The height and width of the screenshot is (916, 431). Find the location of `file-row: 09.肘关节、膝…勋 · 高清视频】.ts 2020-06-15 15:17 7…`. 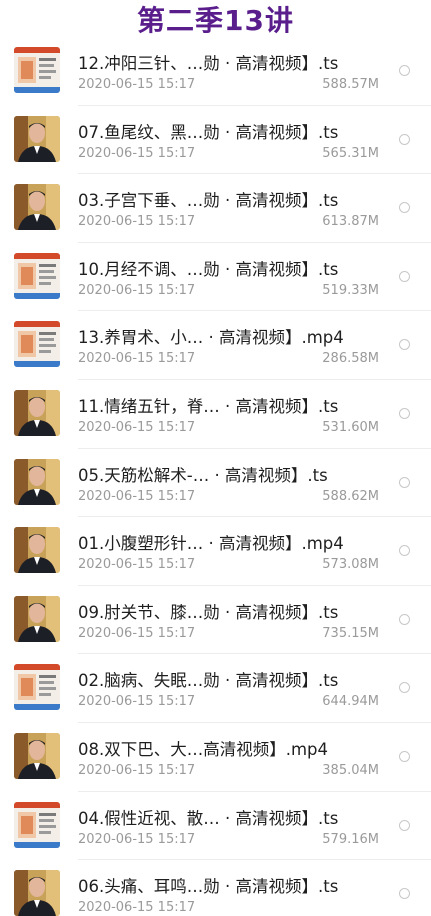

file-row: 09.肘关节、膝…勋 · 高清视频】.ts 2020-06-15 15:17 7… is located at coordinates (215, 620).